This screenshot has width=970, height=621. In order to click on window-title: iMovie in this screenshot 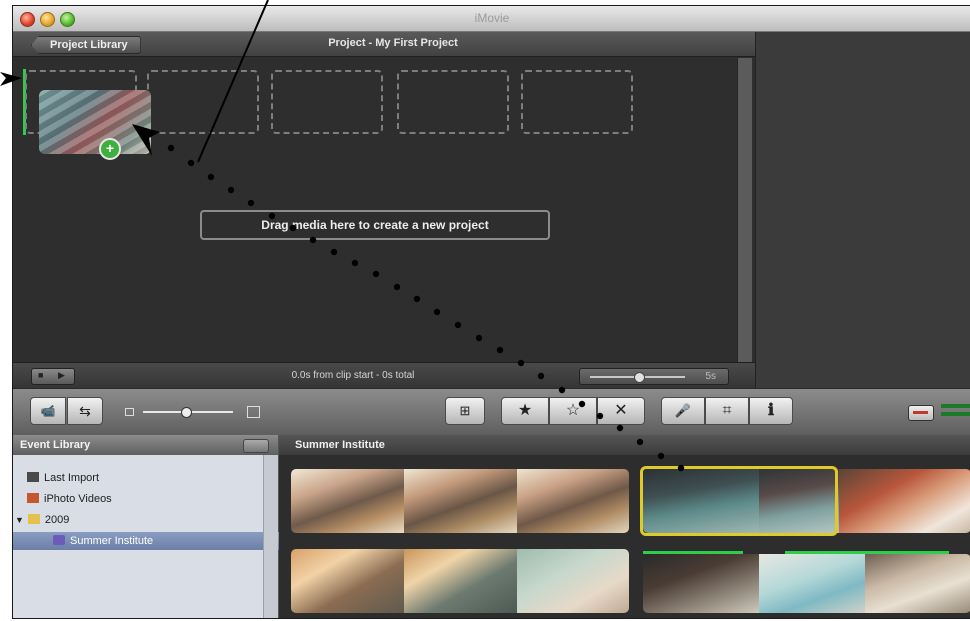, I will do `click(492, 18)`.